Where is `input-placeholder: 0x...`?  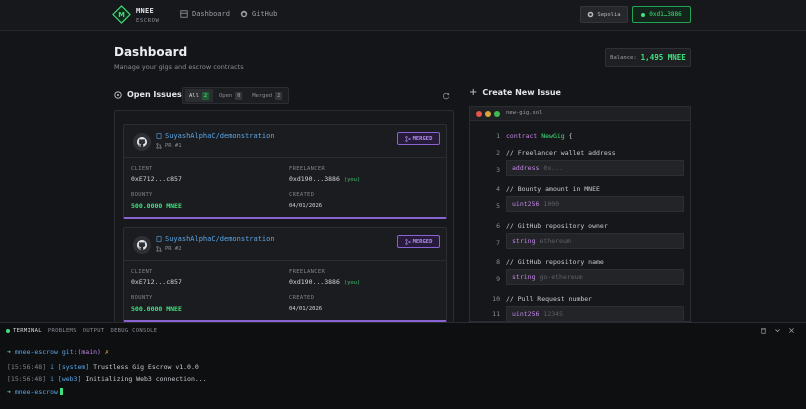 input-placeholder: 0x... is located at coordinates (553, 168).